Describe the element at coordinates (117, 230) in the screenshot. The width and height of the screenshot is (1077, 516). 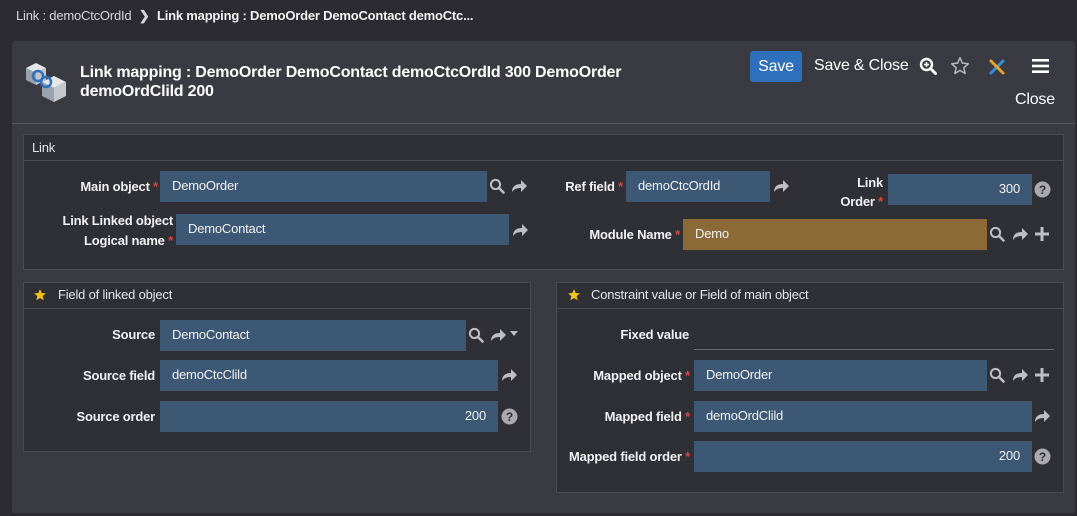
I see `linked-object-label: Link Linked object Logical name *` at that location.